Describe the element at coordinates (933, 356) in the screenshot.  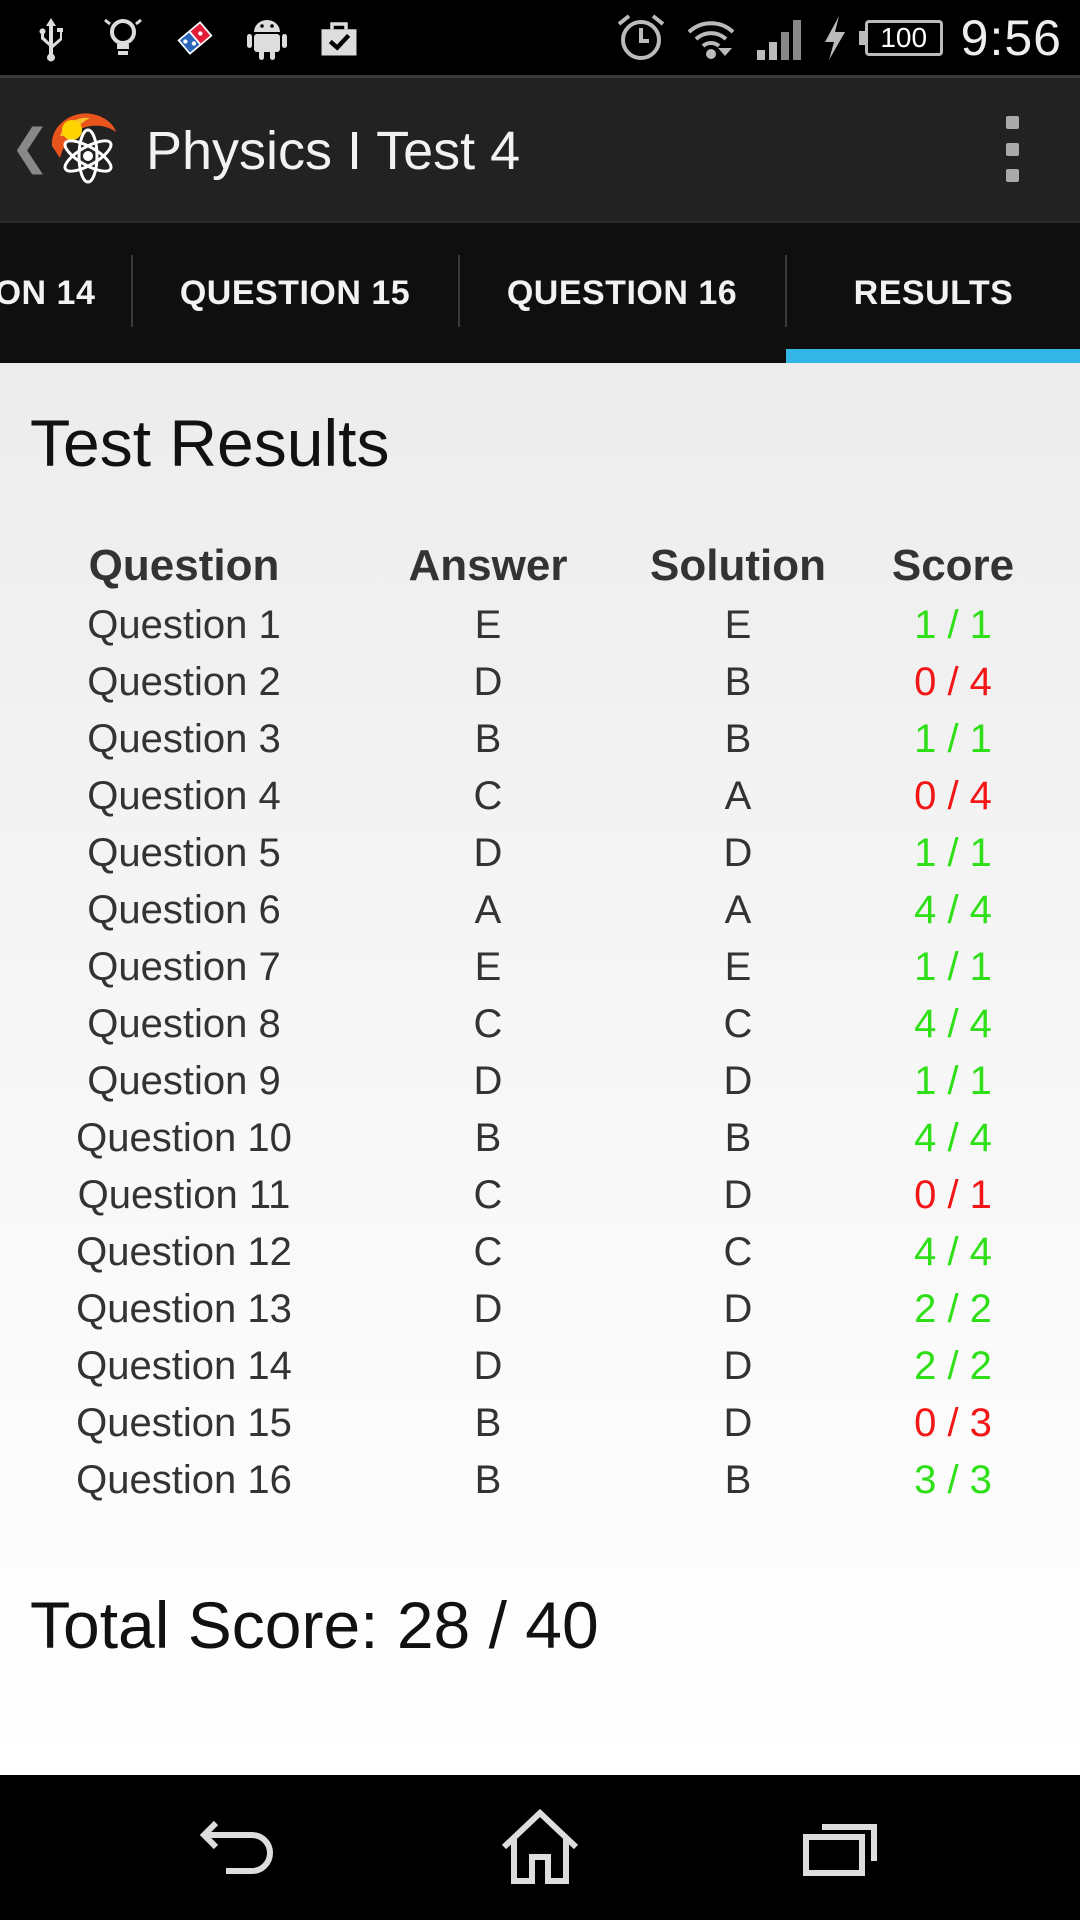
I see `tab-selected-indicator` at that location.